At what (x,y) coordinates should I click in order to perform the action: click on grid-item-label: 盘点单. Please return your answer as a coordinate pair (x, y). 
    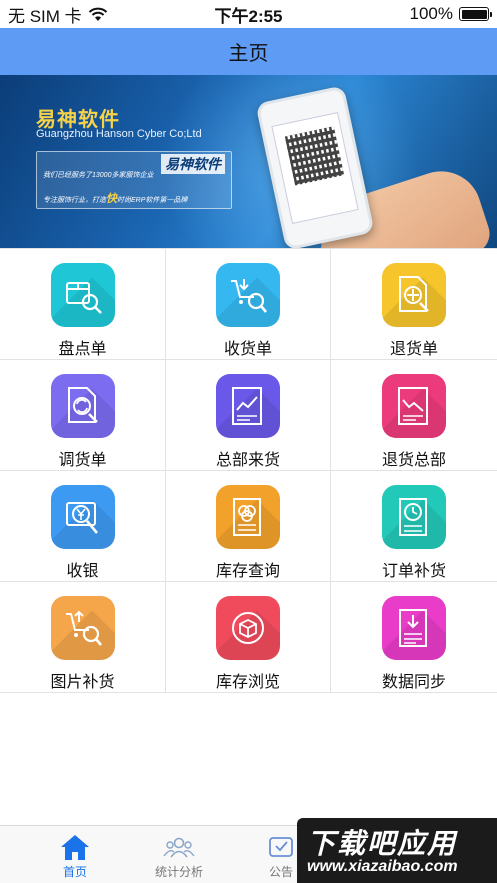
    Looking at the image, I should click on (82, 349).